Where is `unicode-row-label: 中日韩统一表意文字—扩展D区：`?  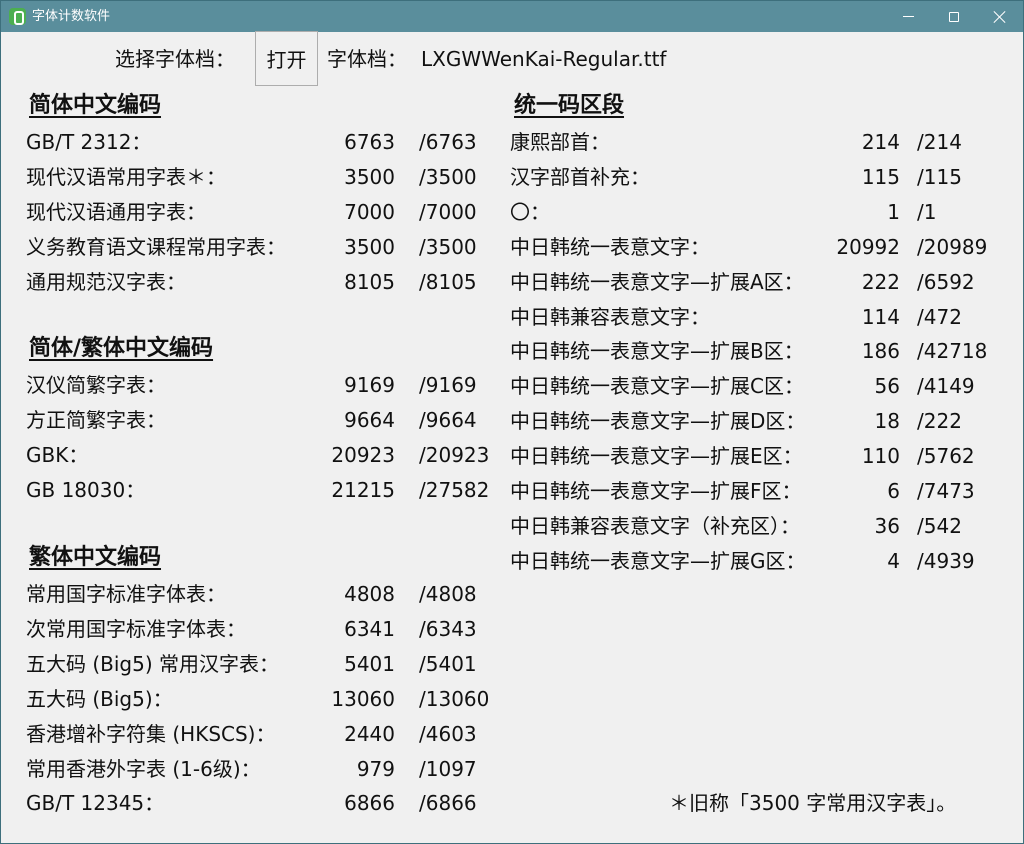 unicode-row-label: 中日韩统一表意文字—扩展D区： is located at coordinates (658, 421).